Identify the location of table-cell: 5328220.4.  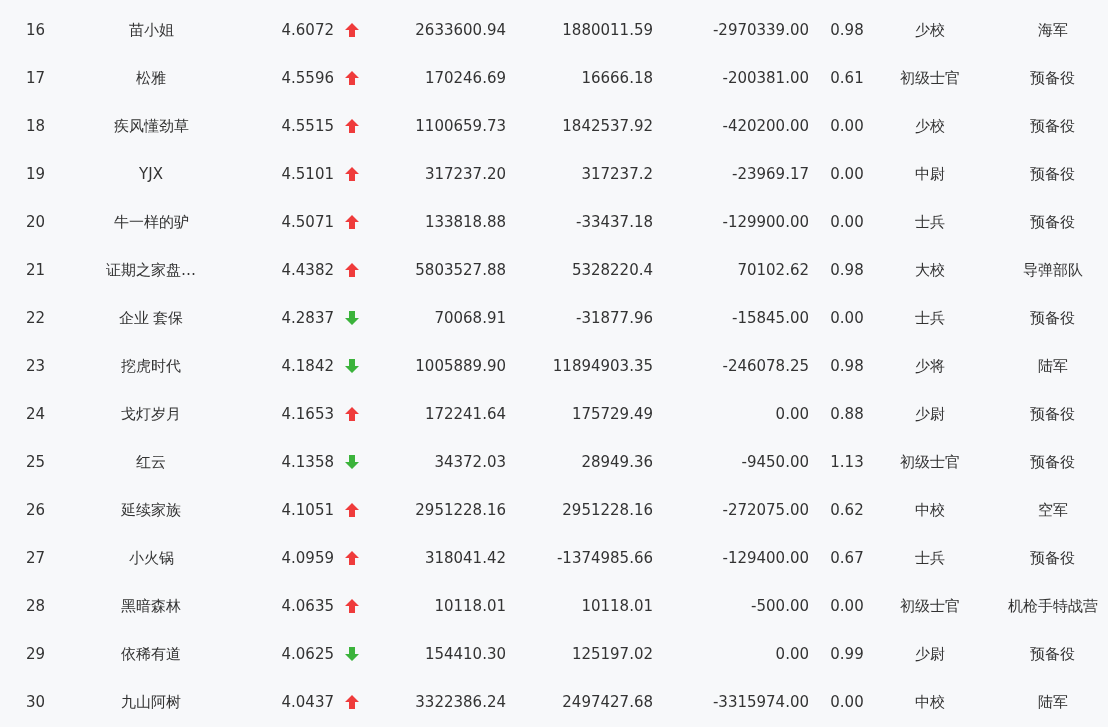
(612, 270).